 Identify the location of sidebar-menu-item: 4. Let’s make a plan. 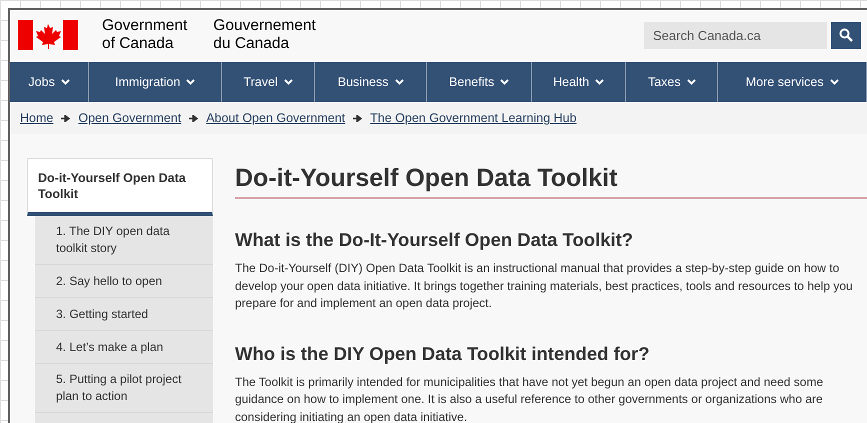
(124, 347).